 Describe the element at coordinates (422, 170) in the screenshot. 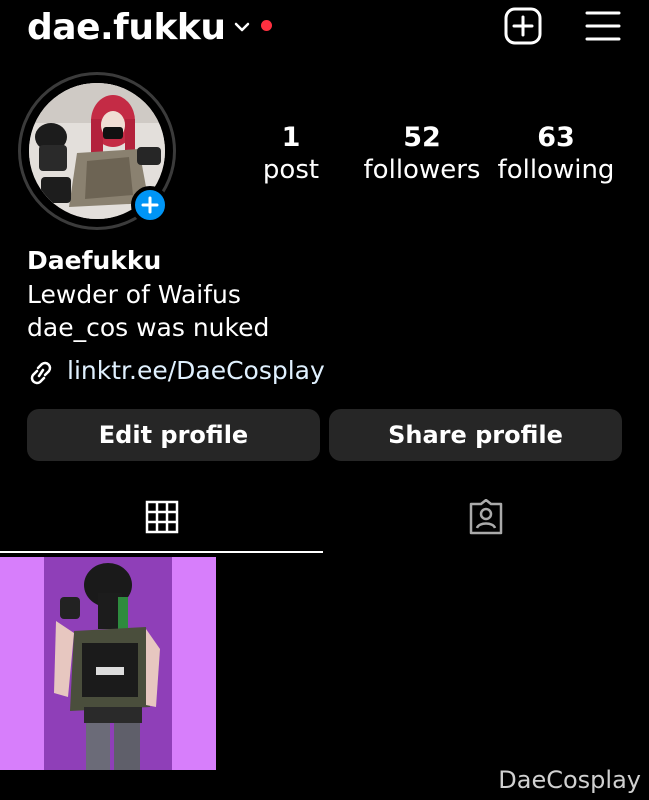

I see `stat-followers-label: followers` at that location.